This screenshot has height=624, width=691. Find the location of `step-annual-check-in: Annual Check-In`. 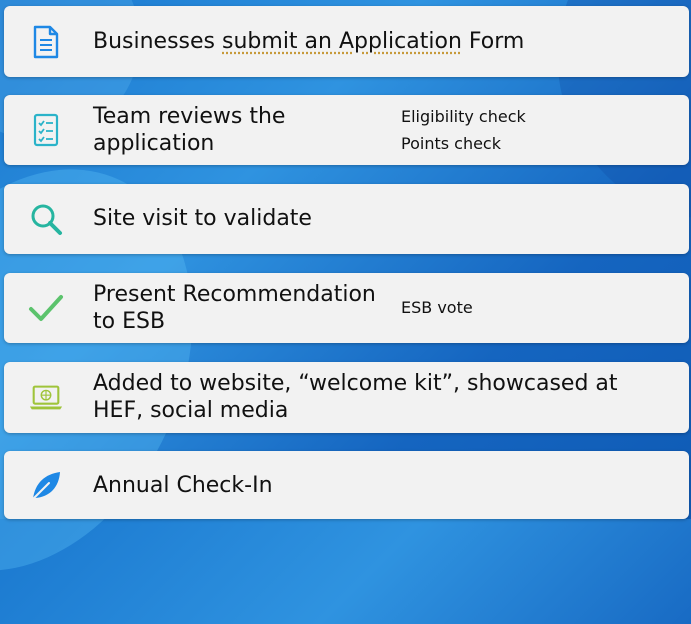

step-annual-check-in: Annual Check-In is located at coordinates (346, 485).